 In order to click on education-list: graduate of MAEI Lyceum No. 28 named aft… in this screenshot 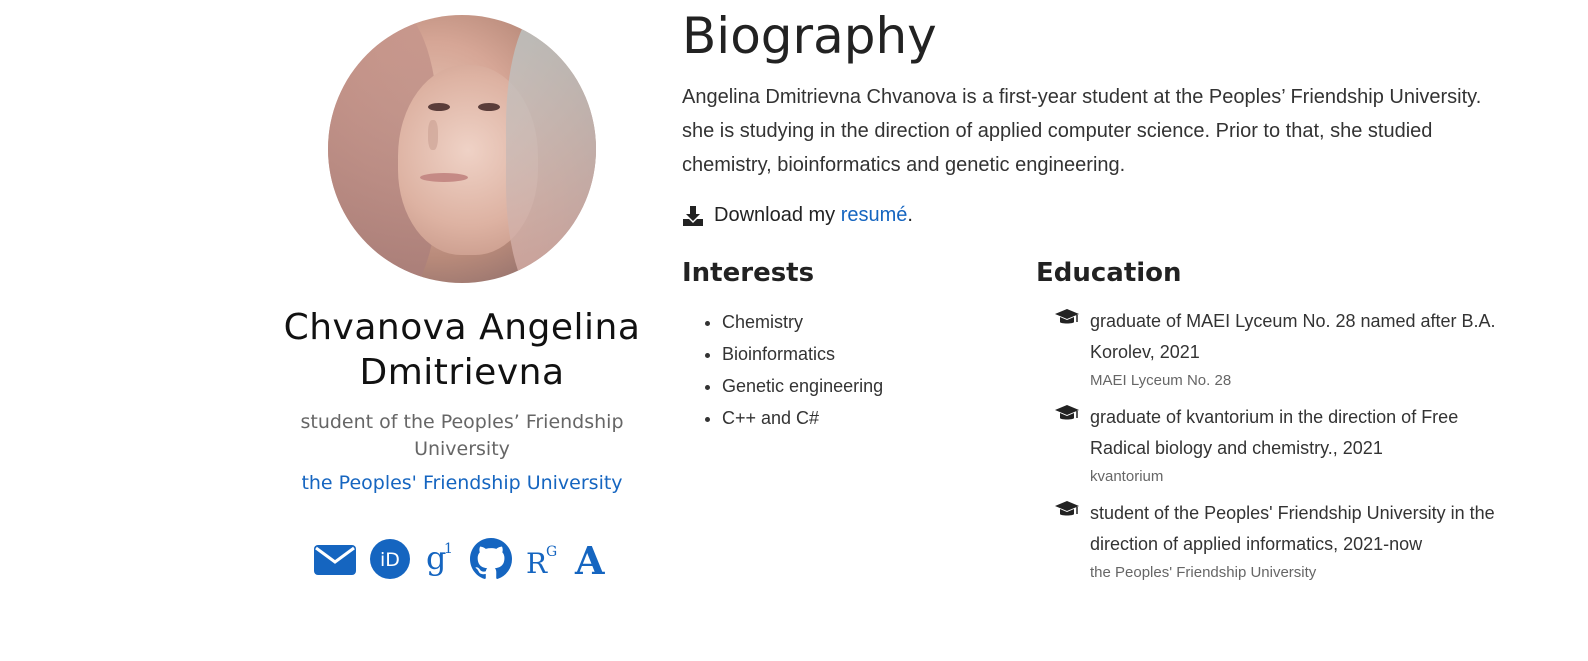, I will do `click(1269, 444)`.